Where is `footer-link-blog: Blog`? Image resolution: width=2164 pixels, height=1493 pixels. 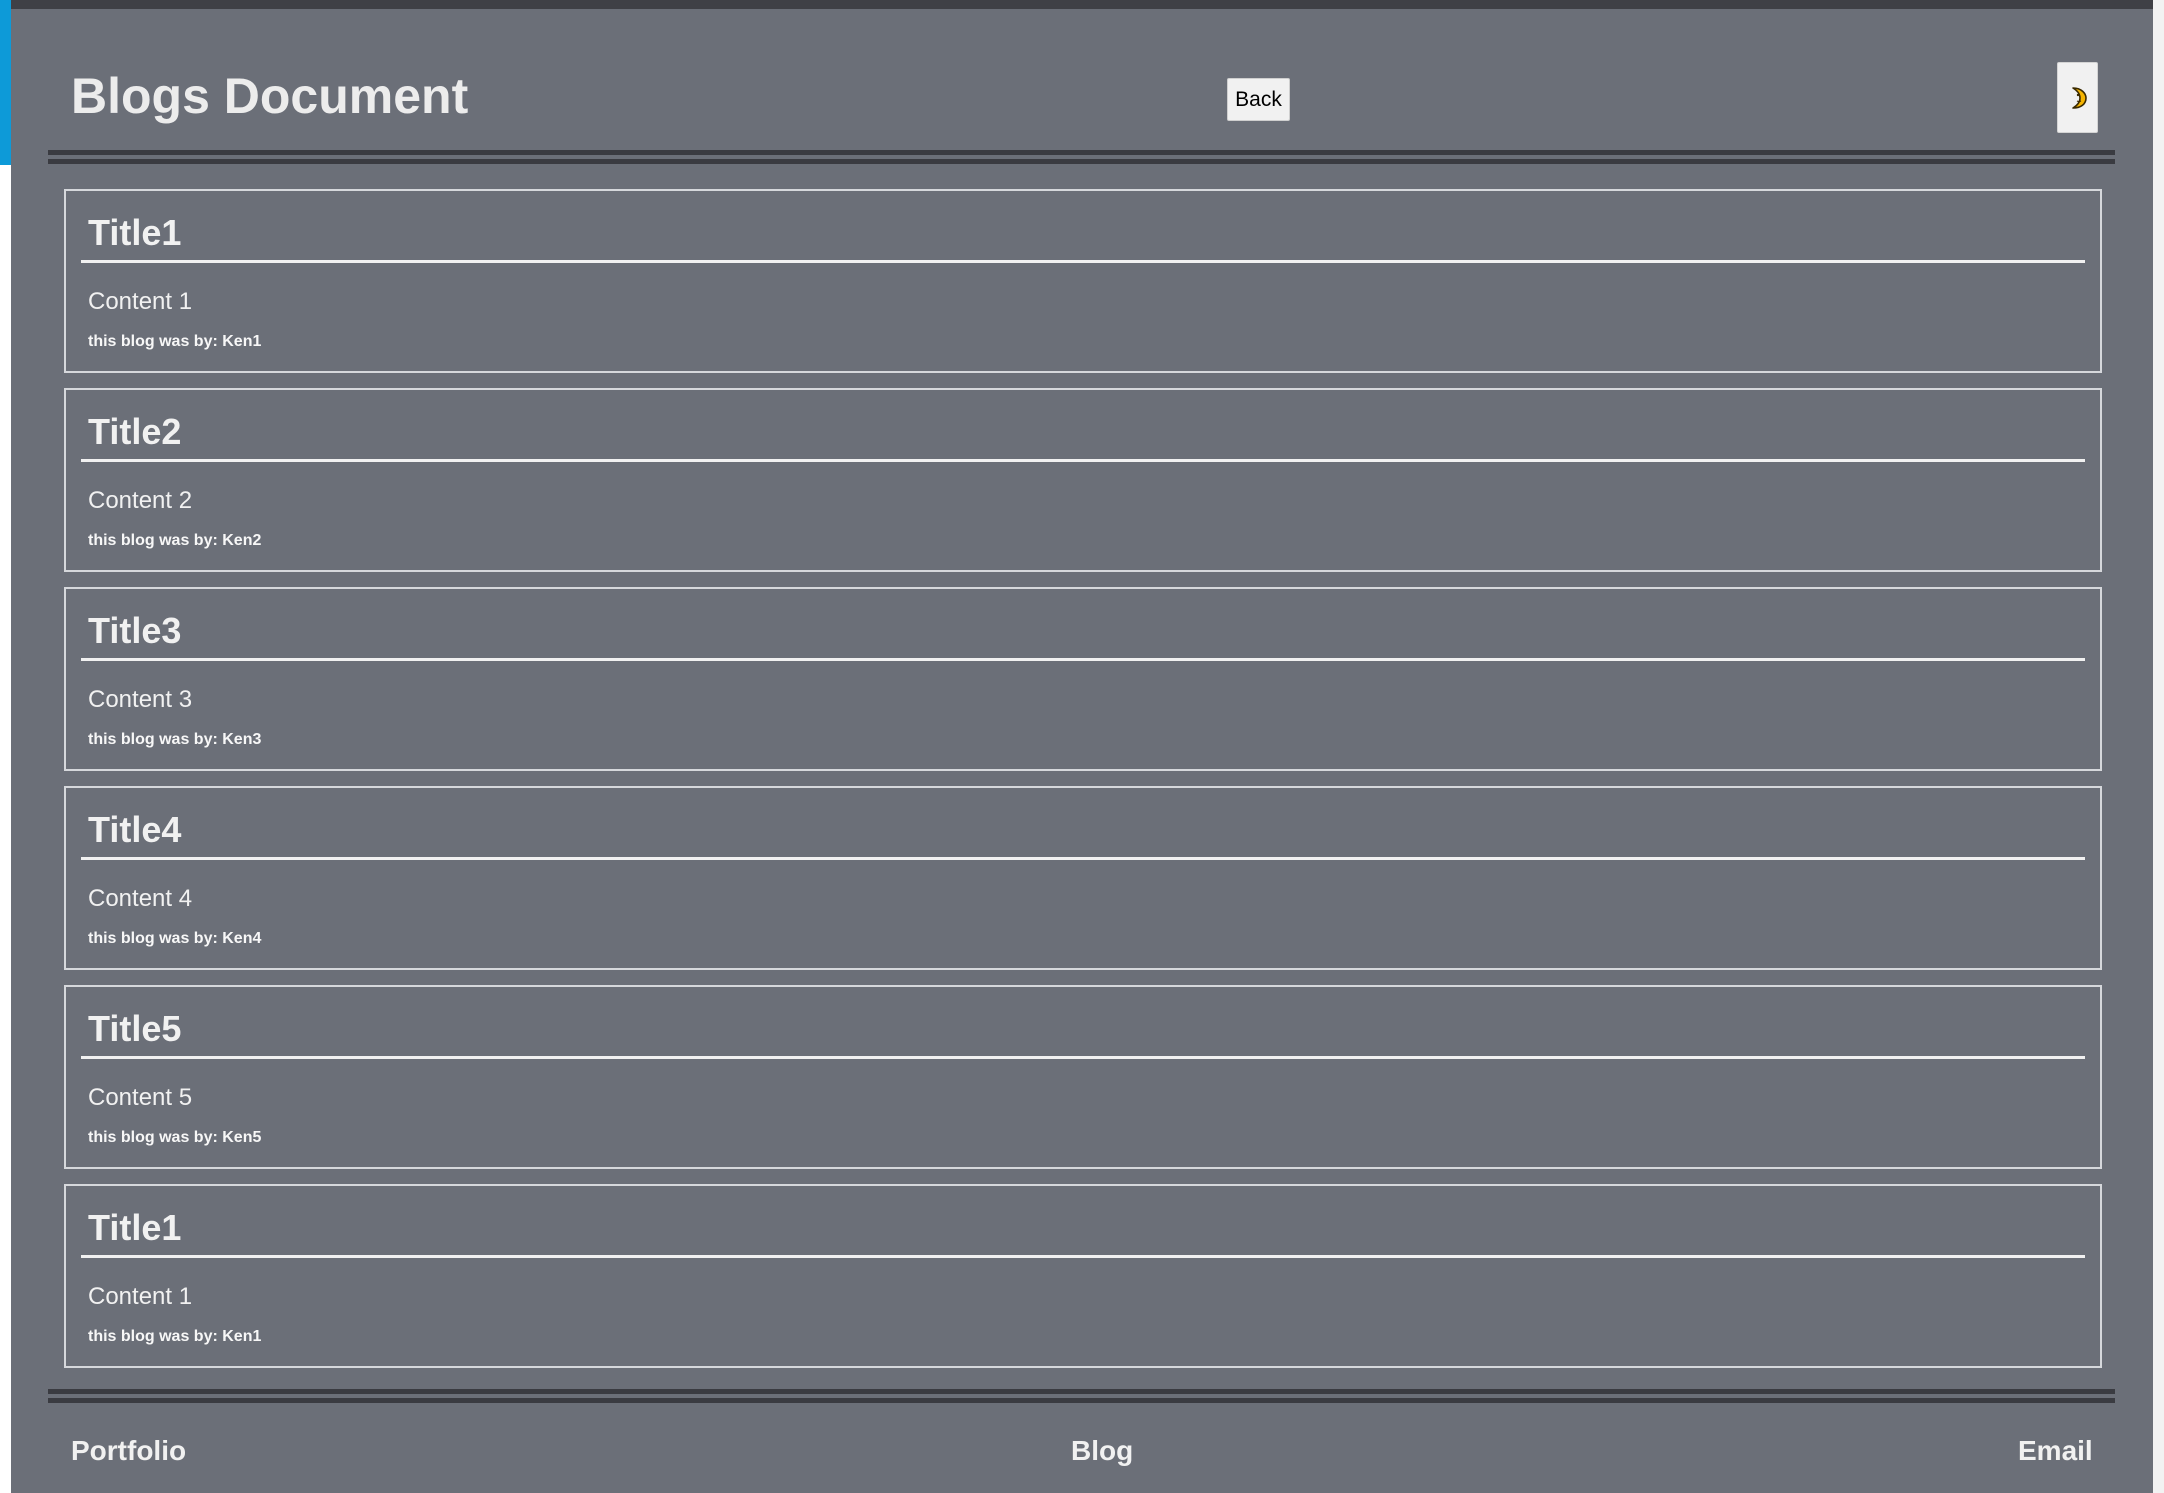
footer-link-blog: Blog is located at coordinates (1102, 1451).